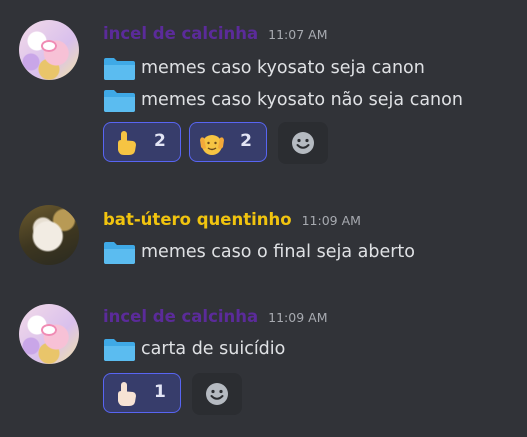  I want to click on face-with-raised-hands-icon, so click(212, 145).